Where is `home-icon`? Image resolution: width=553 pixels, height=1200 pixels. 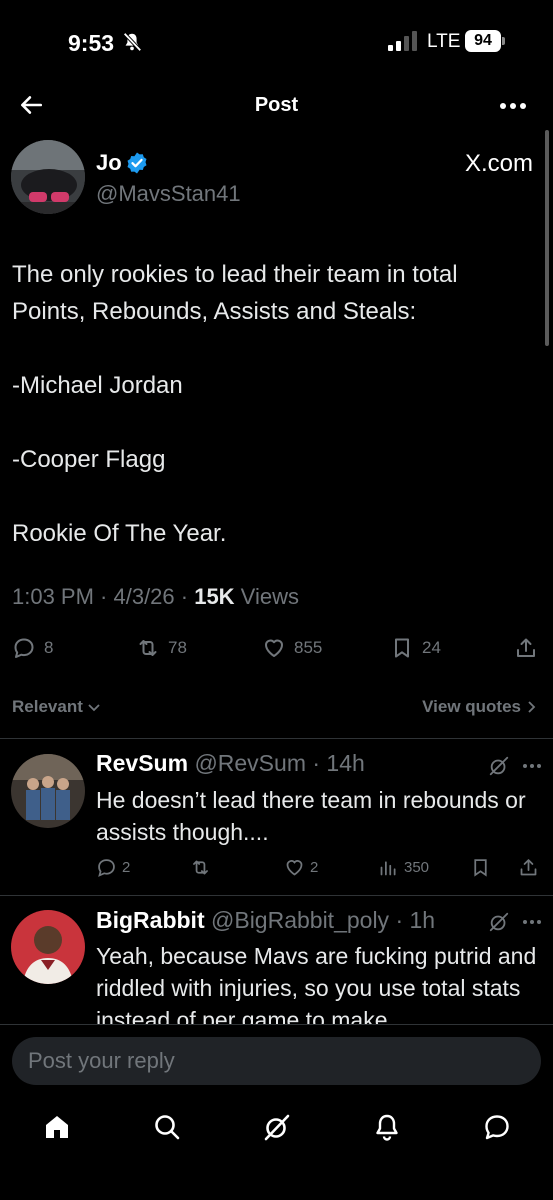
home-icon is located at coordinates (57, 1127).